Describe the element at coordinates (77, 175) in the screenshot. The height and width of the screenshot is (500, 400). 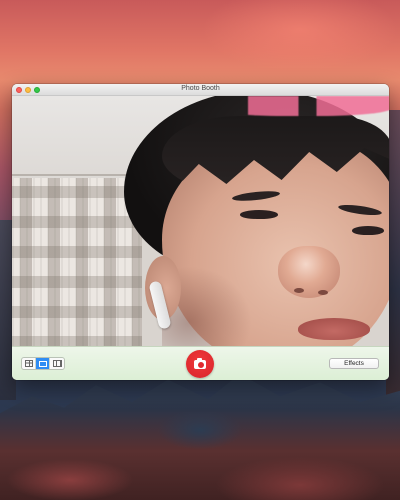
I see `curtain-rail` at that location.